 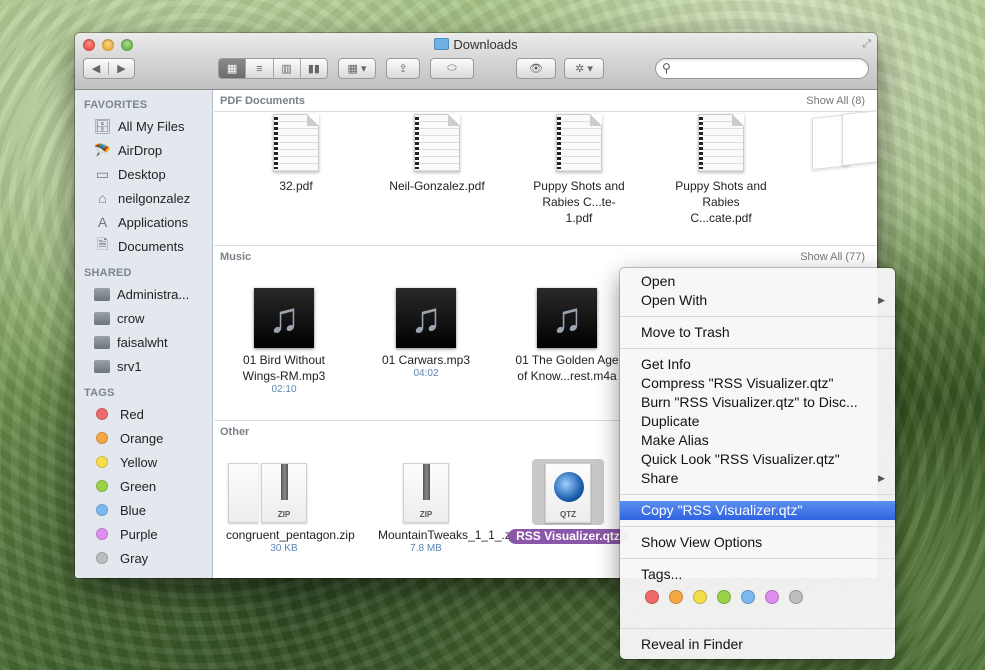 I want to click on sidebar-item-airdrop: 🪂 AirDrop, so click(x=143, y=150).